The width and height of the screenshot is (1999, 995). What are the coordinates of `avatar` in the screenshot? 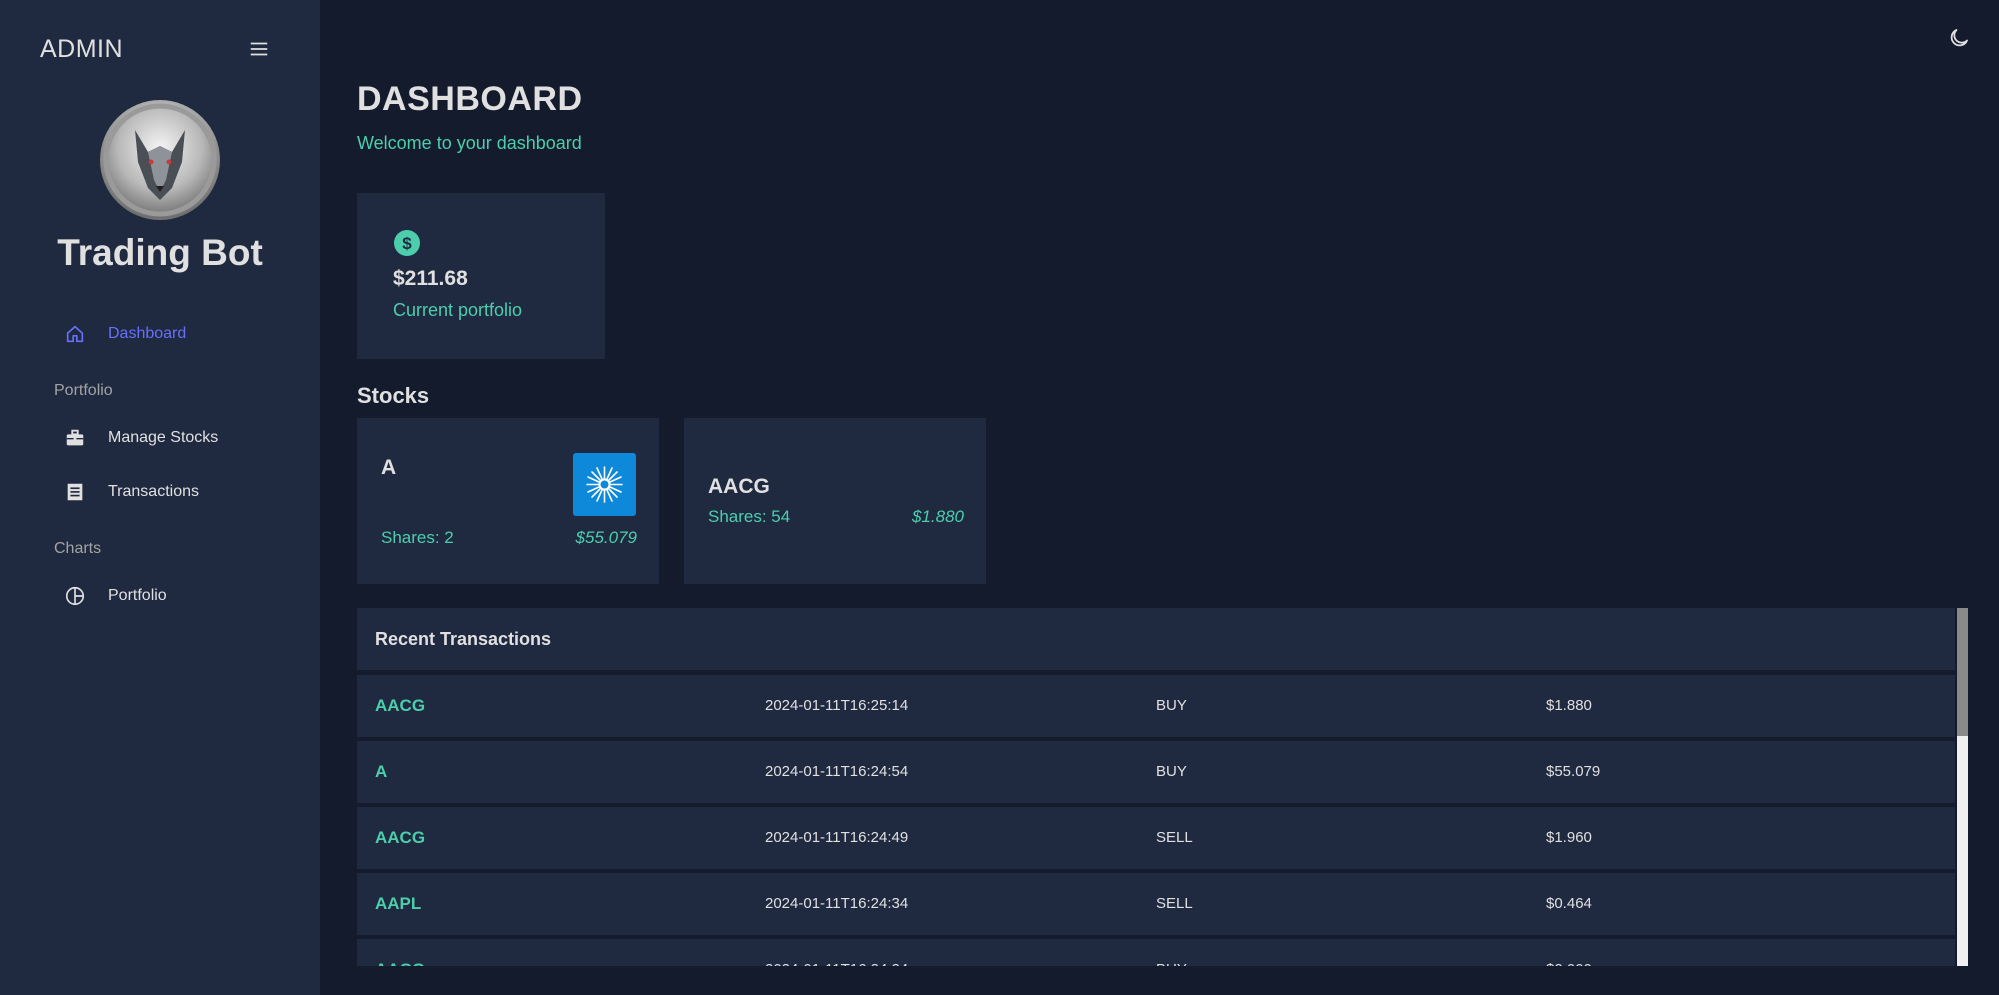 It's located at (160, 160).